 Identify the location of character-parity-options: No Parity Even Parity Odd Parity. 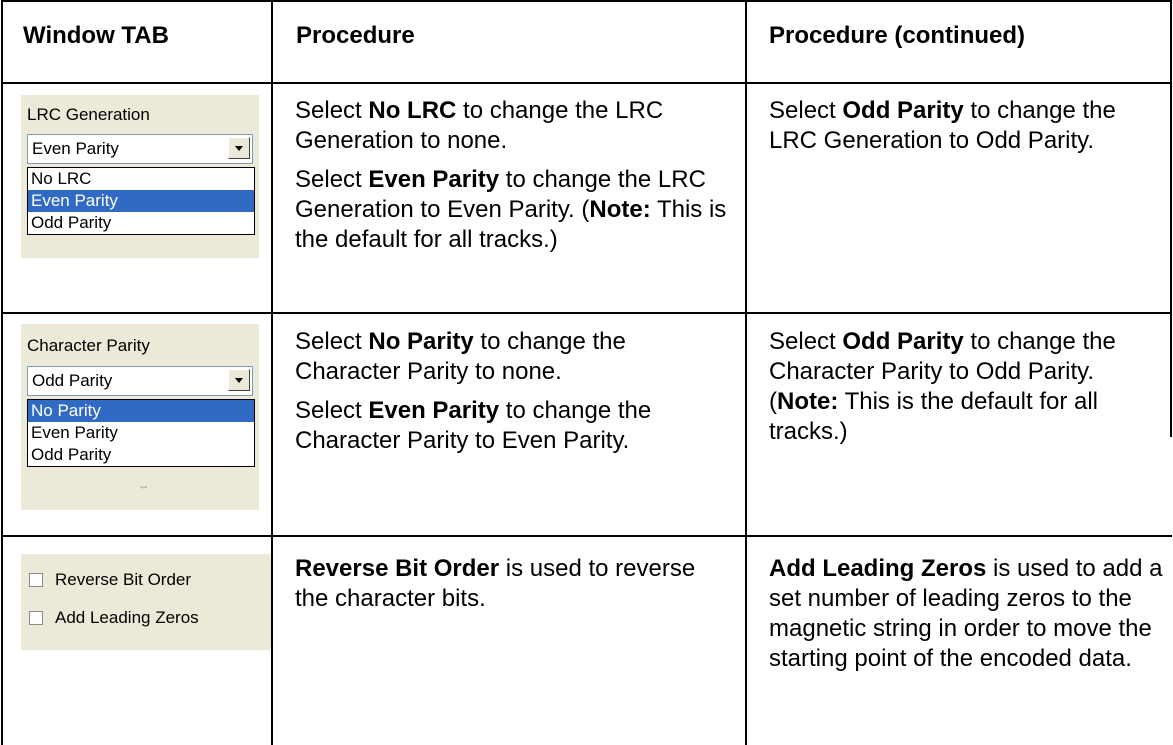
(141, 433).